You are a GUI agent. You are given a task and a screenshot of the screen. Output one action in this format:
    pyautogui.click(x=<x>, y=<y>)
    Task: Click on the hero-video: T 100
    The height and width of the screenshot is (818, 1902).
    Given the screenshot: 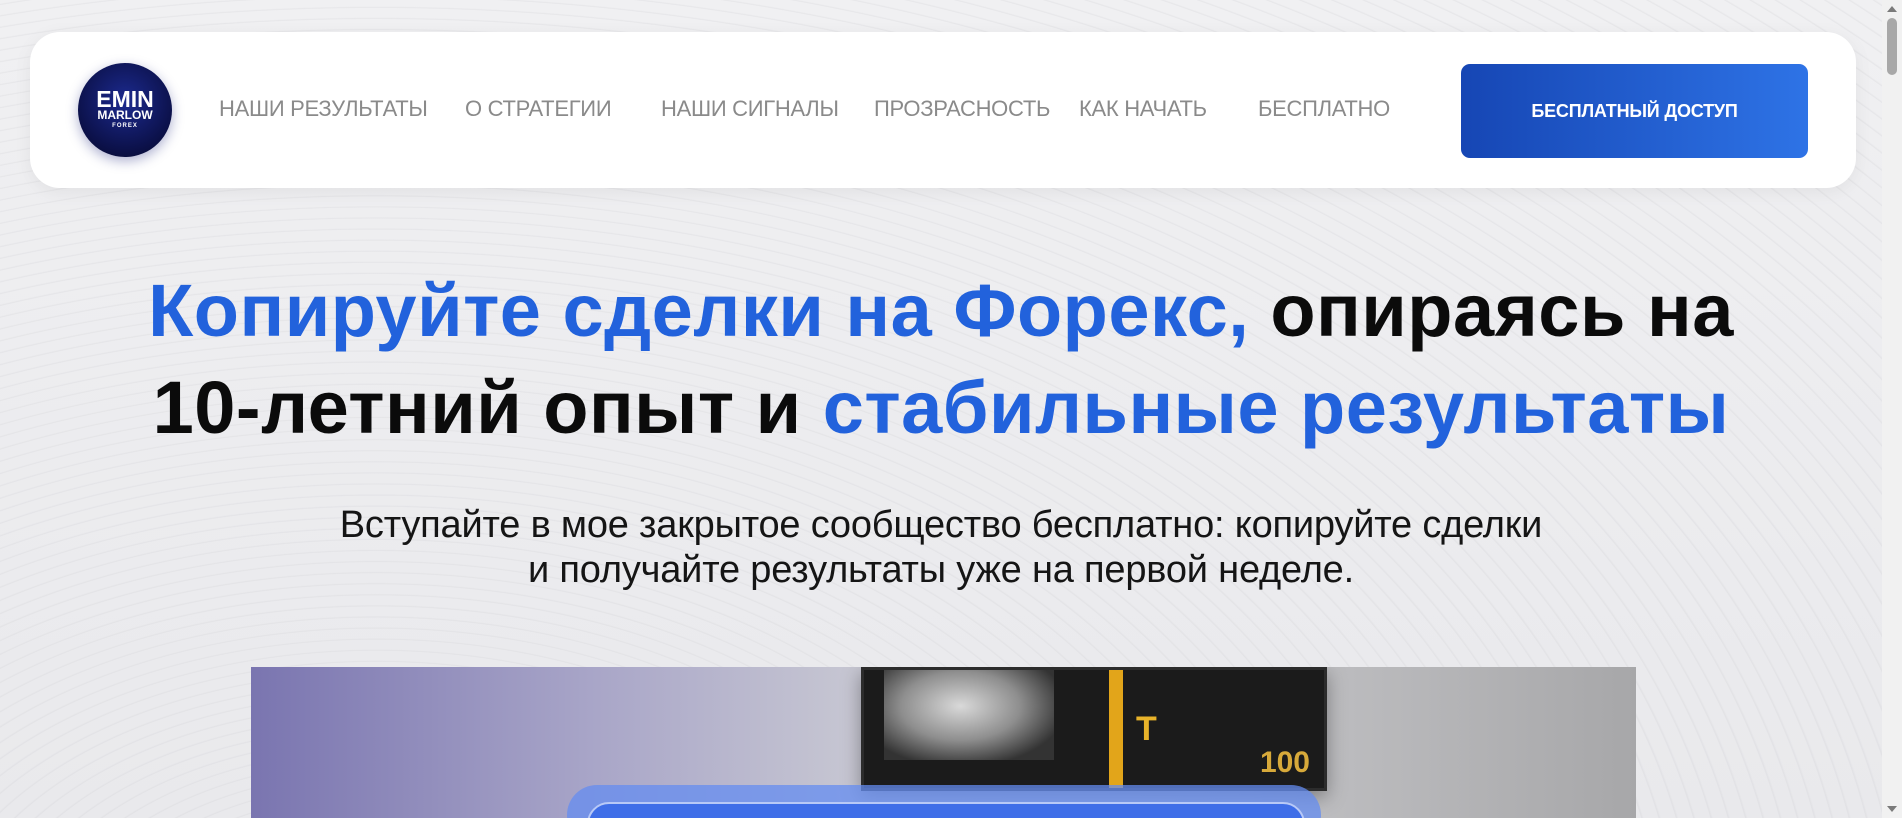 What is the action you would take?
    pyautogui.click(x=943, y=742)
    